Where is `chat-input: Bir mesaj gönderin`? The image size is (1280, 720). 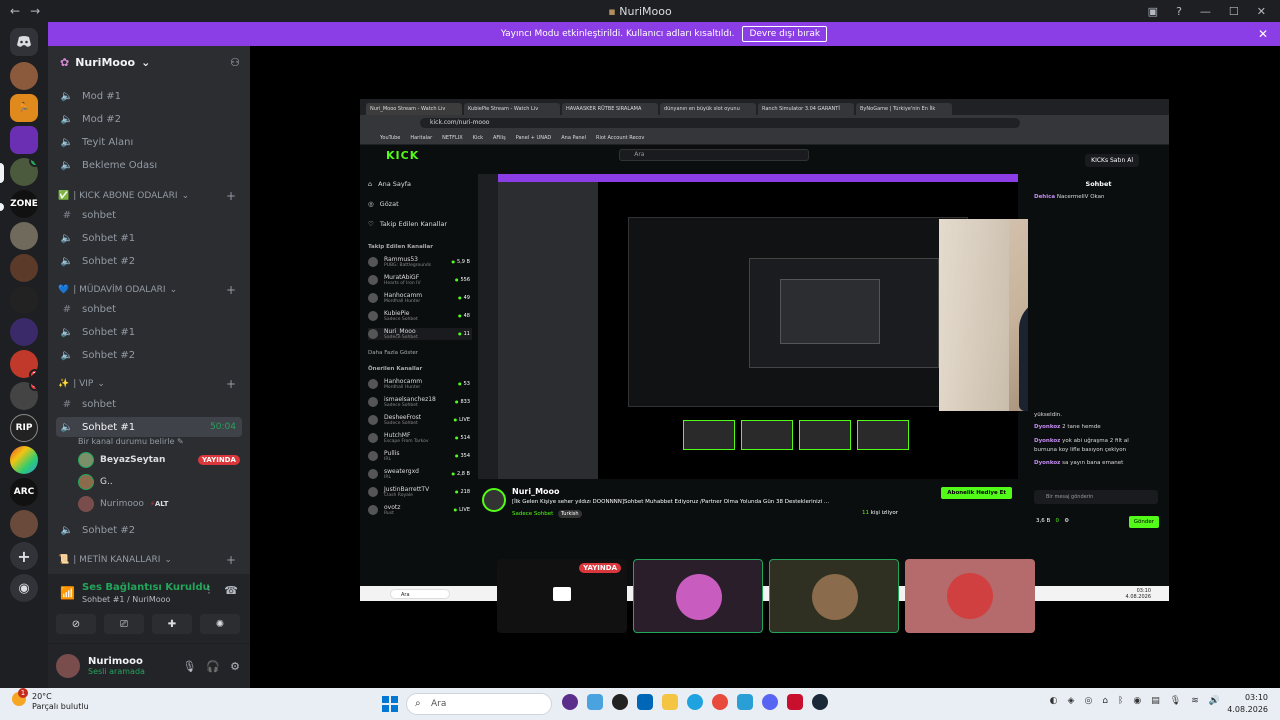
chat-input: Bir mesaj gönderin is located at coordinates (1096, 497).